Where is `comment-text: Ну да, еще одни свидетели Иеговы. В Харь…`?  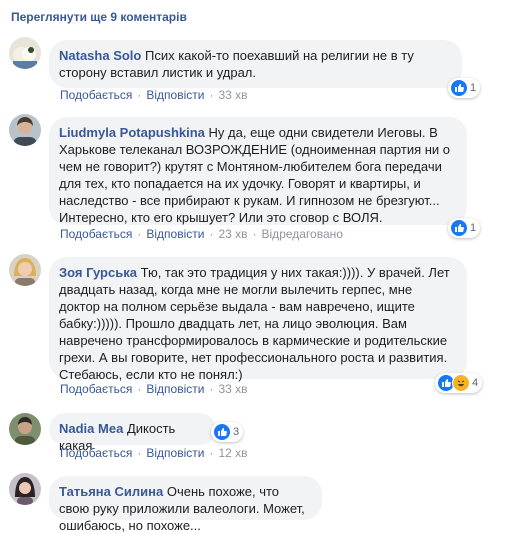 comment-text: Ну да, еще одни свидетели Иеговы. В Харь… is located at coordinates (255, 175).